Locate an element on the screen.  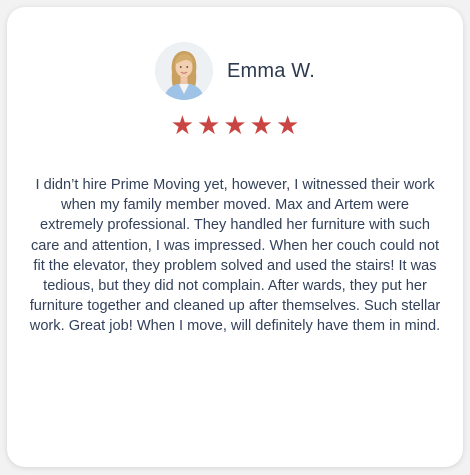
star-rating: ★ ★ ★ ★ ★ is located at coordinates (235, 126).